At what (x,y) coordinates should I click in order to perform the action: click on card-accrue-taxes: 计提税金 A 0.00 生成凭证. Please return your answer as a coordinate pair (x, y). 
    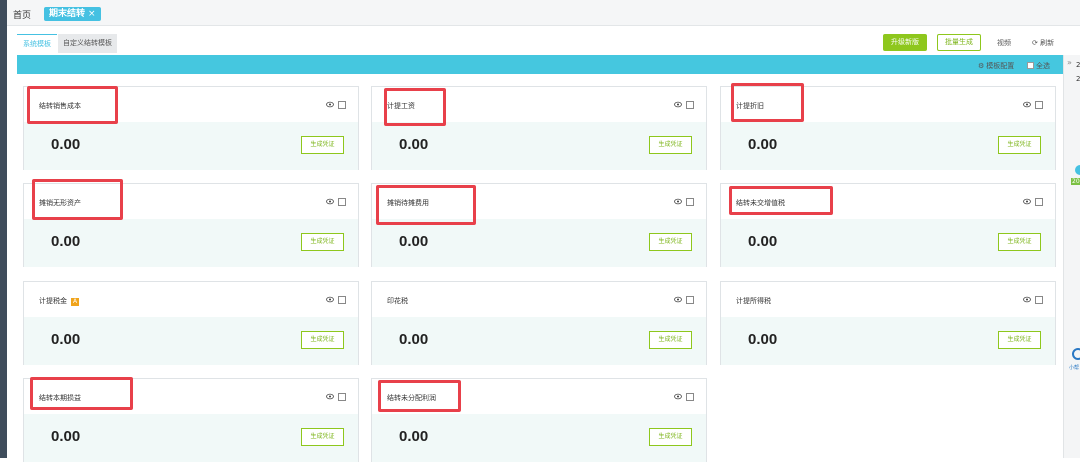
    Looking at the image, I should click on (191, 323).